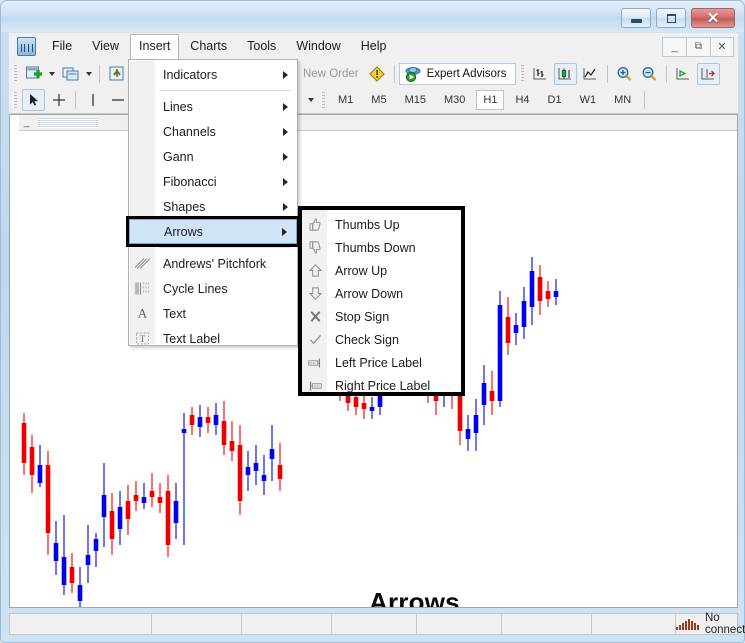  What do you see at coordinates (622, 100) in the screenshot?
I see `timeframe-mn: MN` at bounding box center [622, 100].